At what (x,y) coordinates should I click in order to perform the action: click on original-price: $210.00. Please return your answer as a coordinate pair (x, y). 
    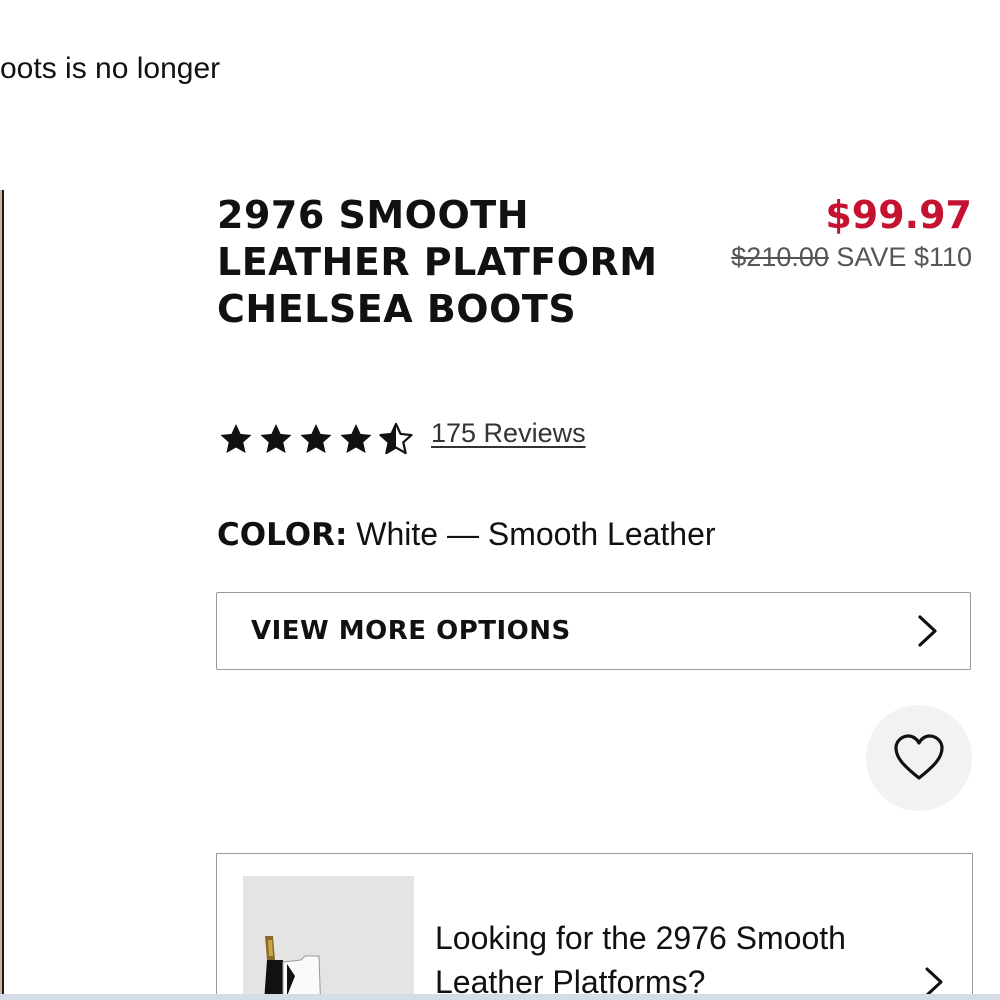
    Looking at the image, I should click on (780, 257).